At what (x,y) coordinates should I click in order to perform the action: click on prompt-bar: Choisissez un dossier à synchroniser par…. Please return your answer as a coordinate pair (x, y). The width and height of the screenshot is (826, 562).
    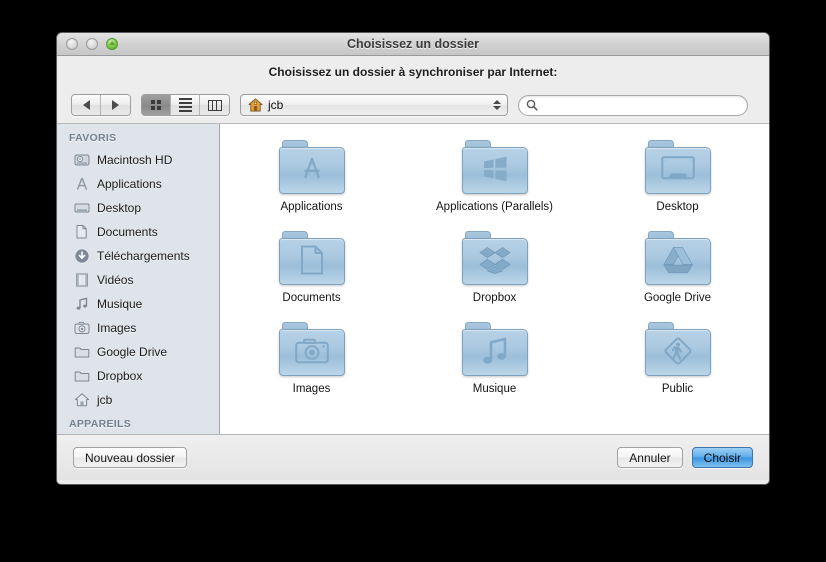
    Looking at the image, I should click on (413, 71).